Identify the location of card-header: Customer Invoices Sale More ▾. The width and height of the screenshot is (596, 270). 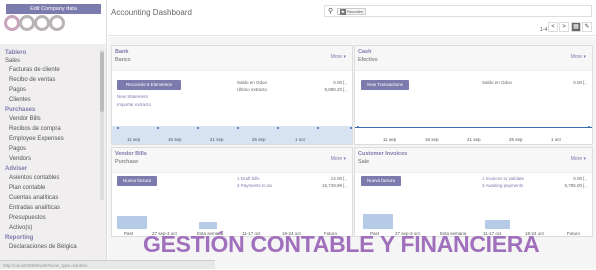
(473, 160).